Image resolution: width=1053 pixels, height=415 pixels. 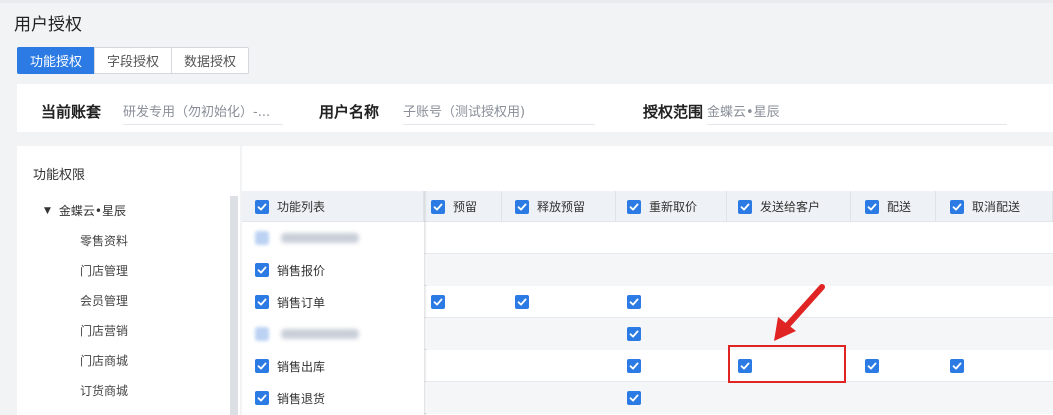 I want to click on tree-root: ▼ 金蝶云•星辰, so click(x=85, y=210).